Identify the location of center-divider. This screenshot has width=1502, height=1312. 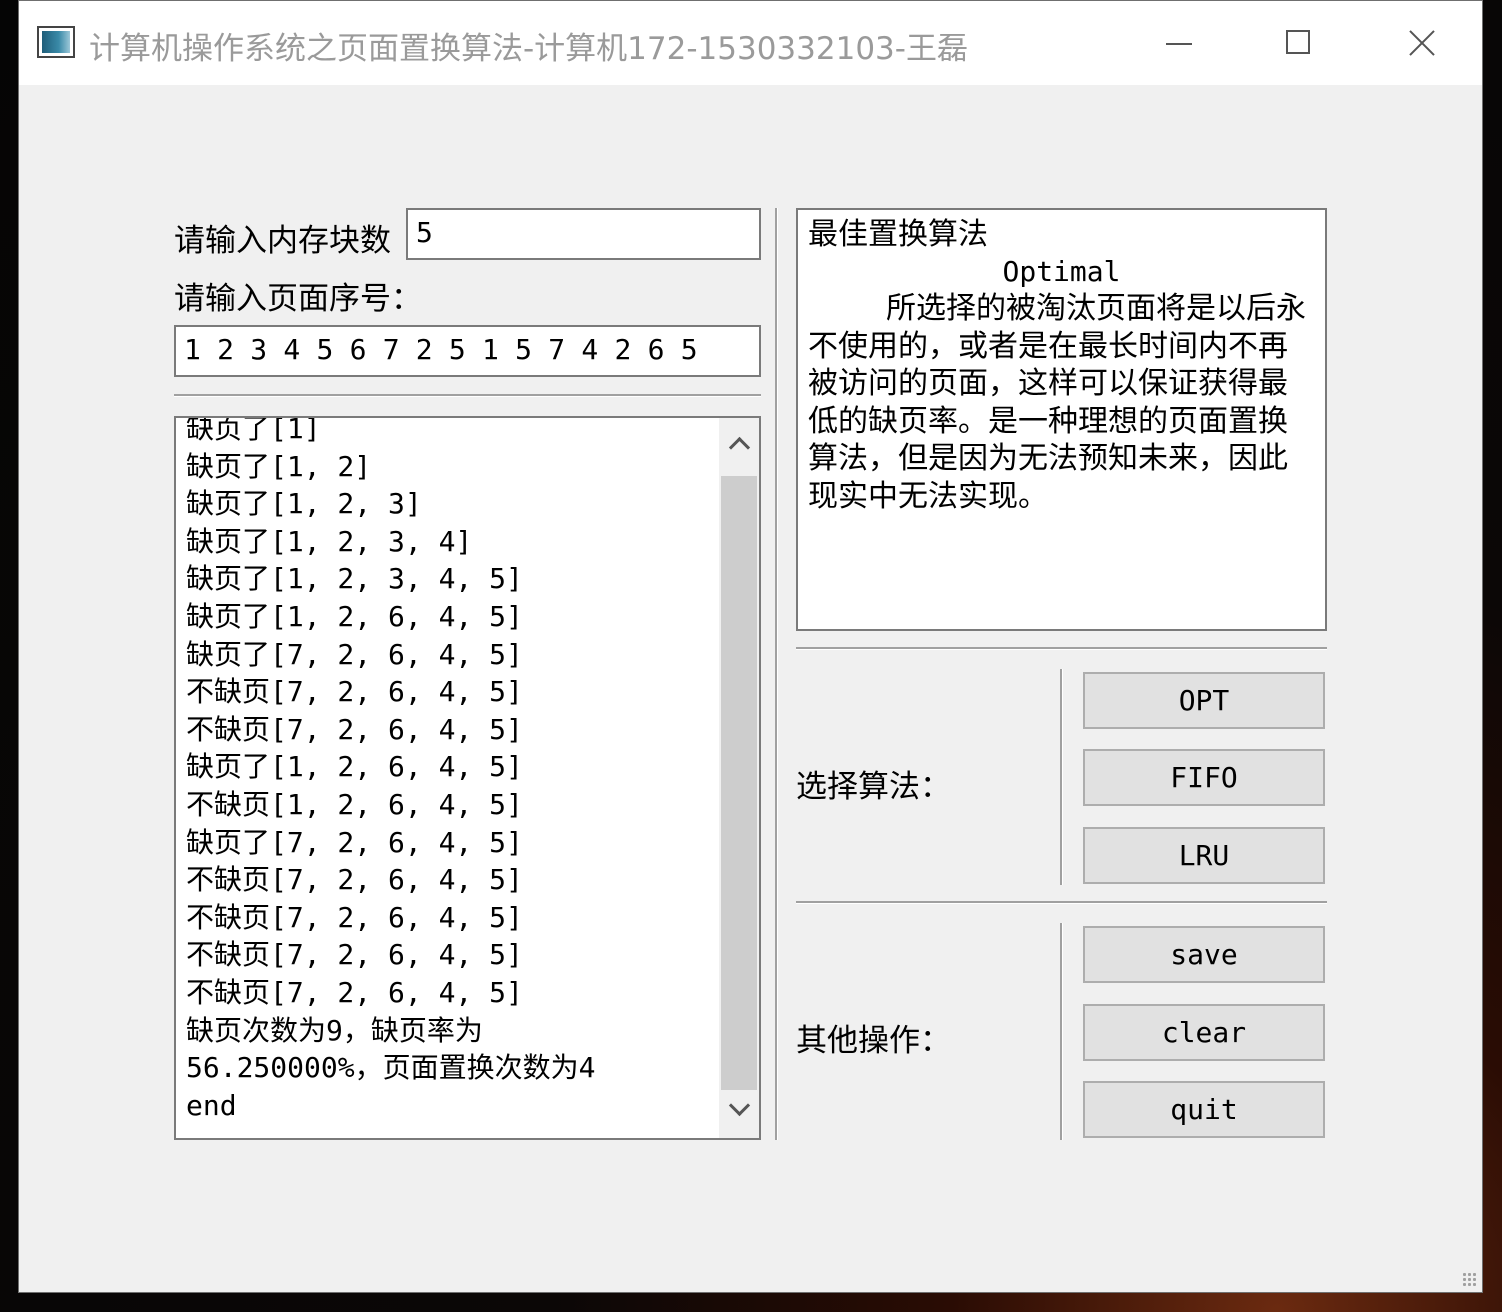
(776, 674).